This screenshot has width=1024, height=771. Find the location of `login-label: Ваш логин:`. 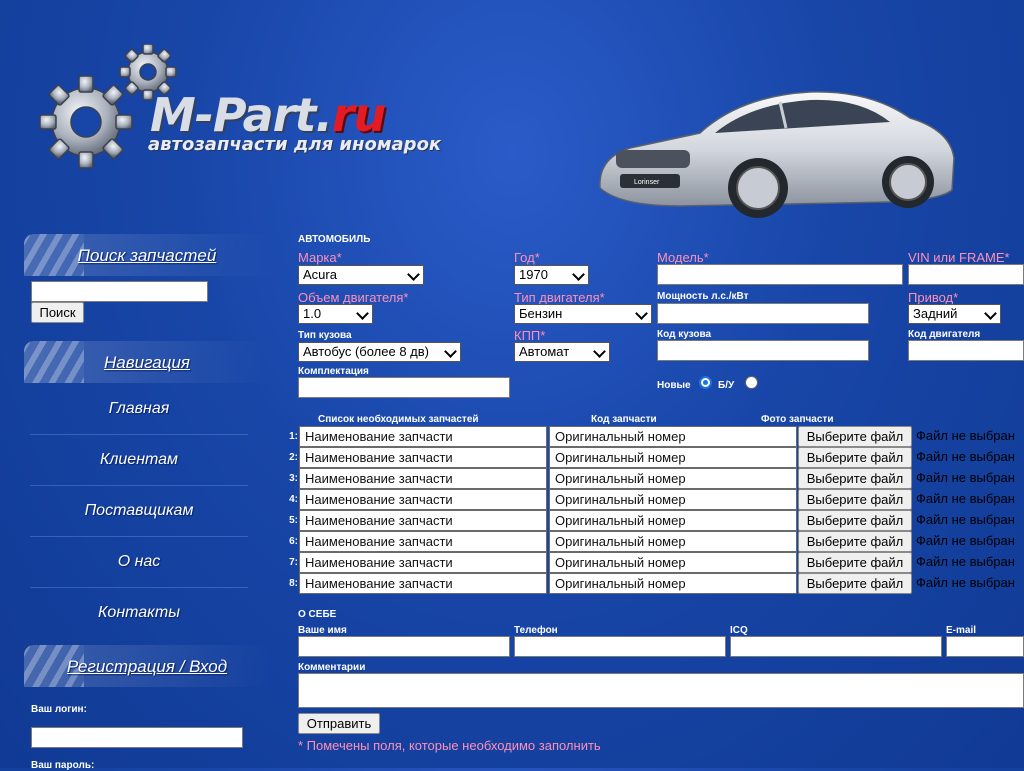

login-label: Ваш логин: is located at coordinates (59, 709).